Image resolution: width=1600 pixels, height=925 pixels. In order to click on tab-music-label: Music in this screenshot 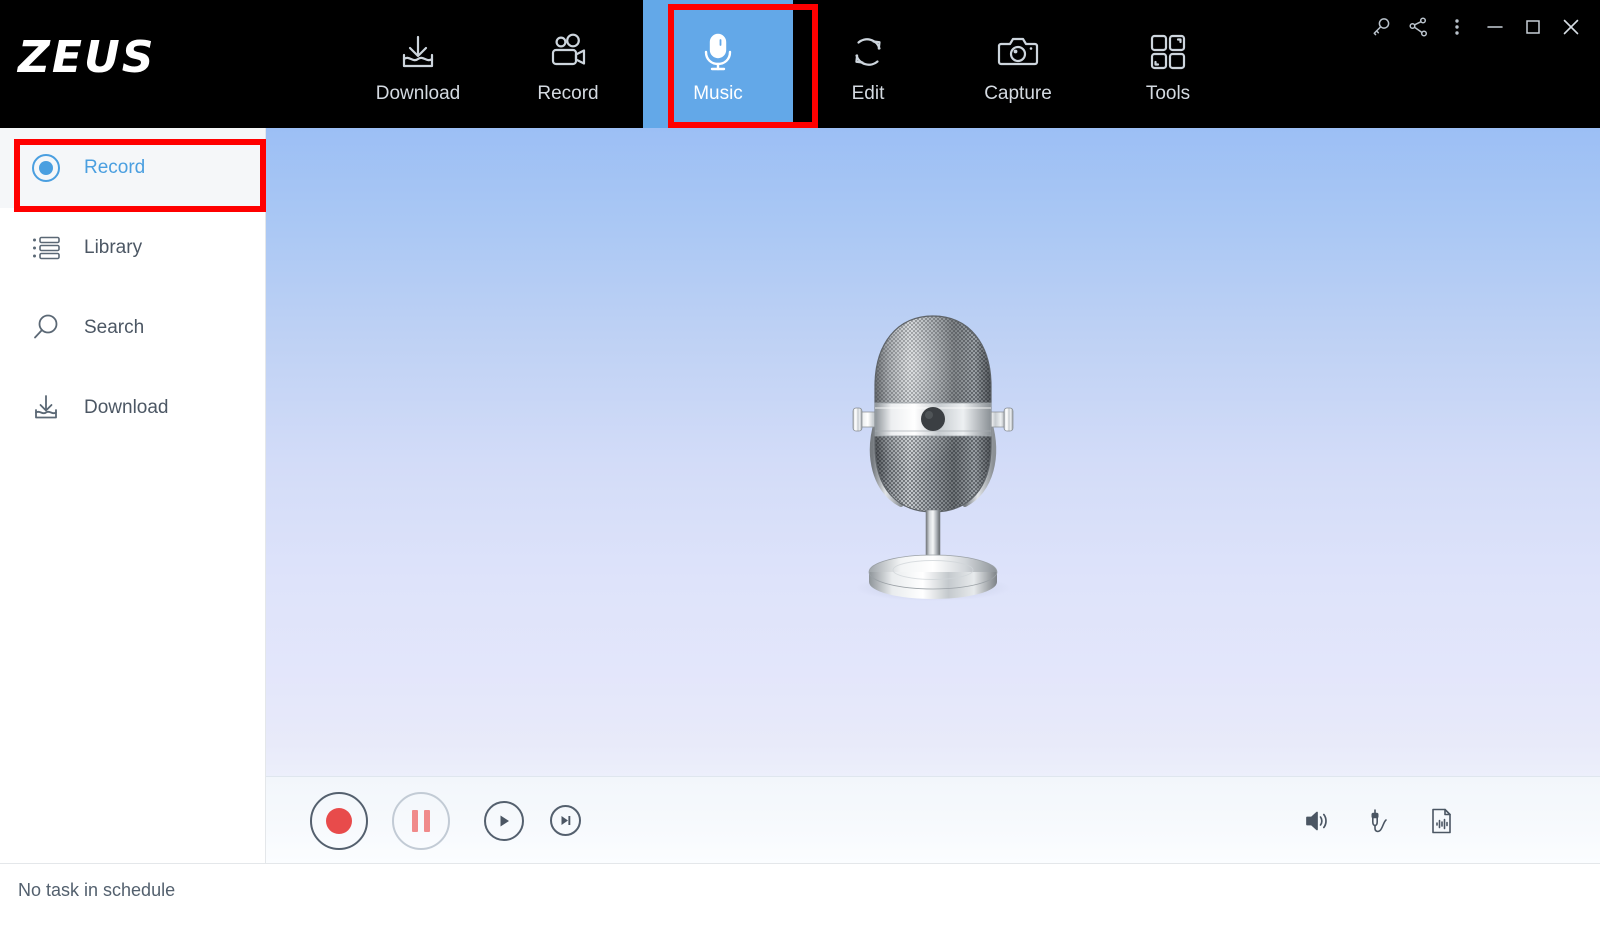, I will do `click(718, 93)`.